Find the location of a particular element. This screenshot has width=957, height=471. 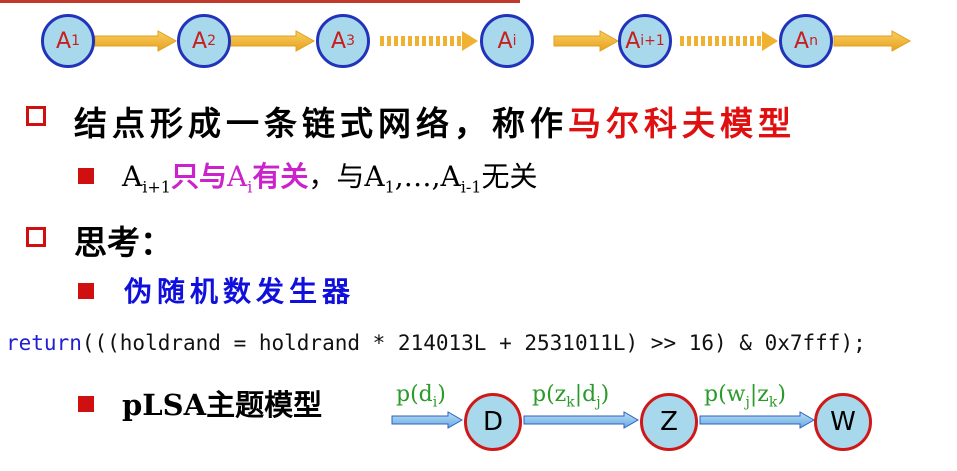

chain-node-an: An is located at coordinates (806, 41).